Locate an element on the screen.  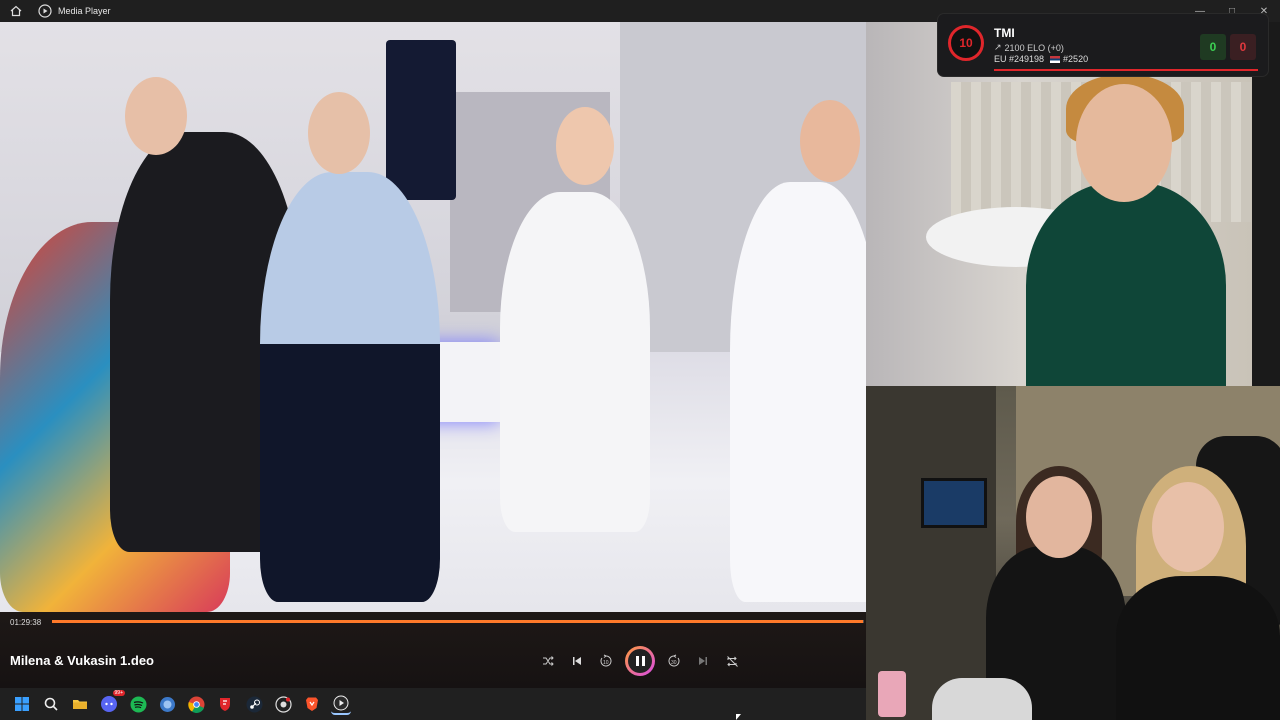
spotify-icon is located at coordinates (138, 704).